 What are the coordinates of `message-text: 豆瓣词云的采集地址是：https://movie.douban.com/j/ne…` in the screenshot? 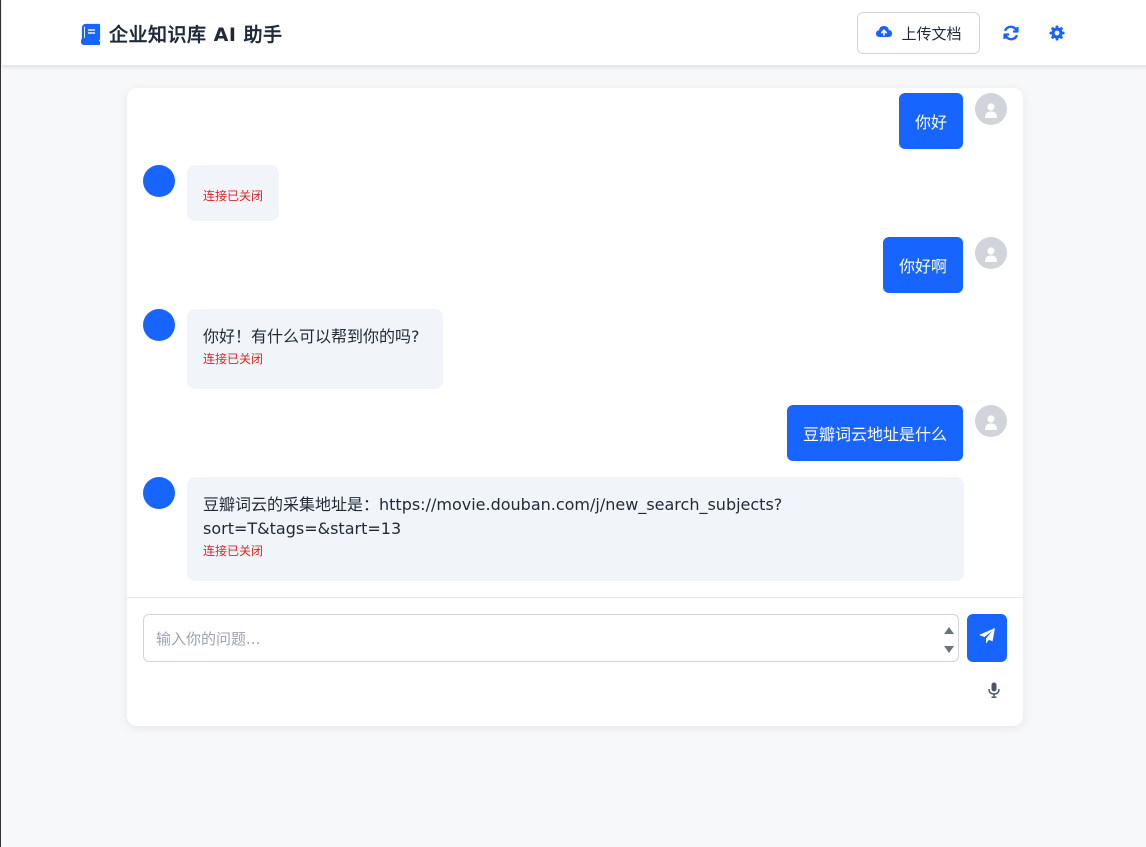 It's located at (575, 517).